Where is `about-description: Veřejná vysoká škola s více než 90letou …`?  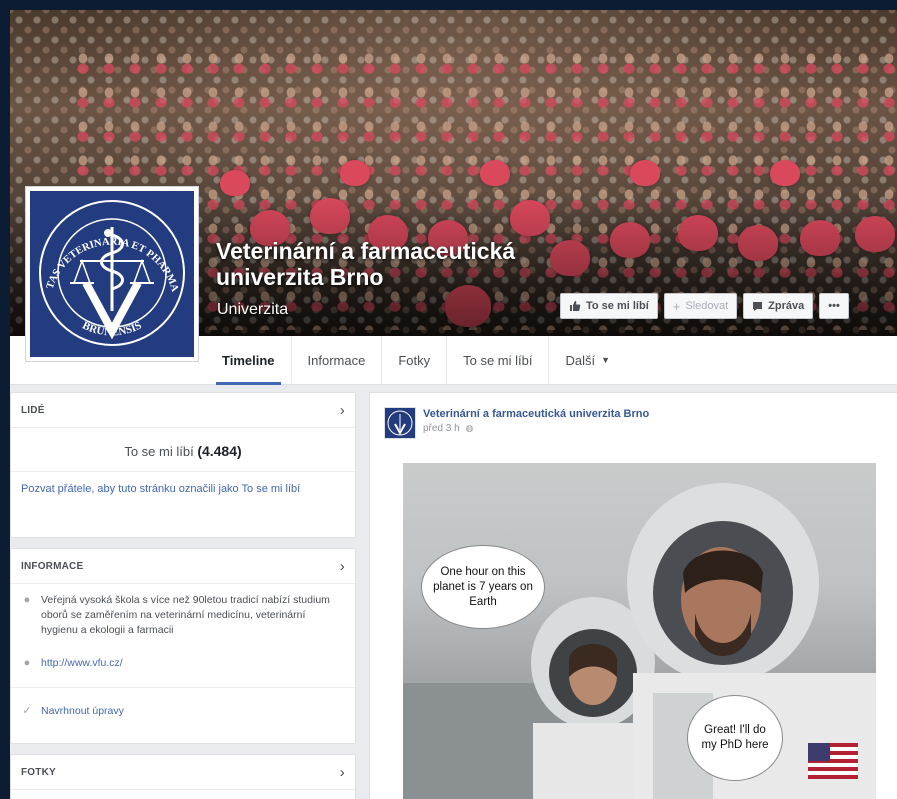
about-description: Veřejná vysoká škola s více než 90letou … is located at coordinates (185, 615).